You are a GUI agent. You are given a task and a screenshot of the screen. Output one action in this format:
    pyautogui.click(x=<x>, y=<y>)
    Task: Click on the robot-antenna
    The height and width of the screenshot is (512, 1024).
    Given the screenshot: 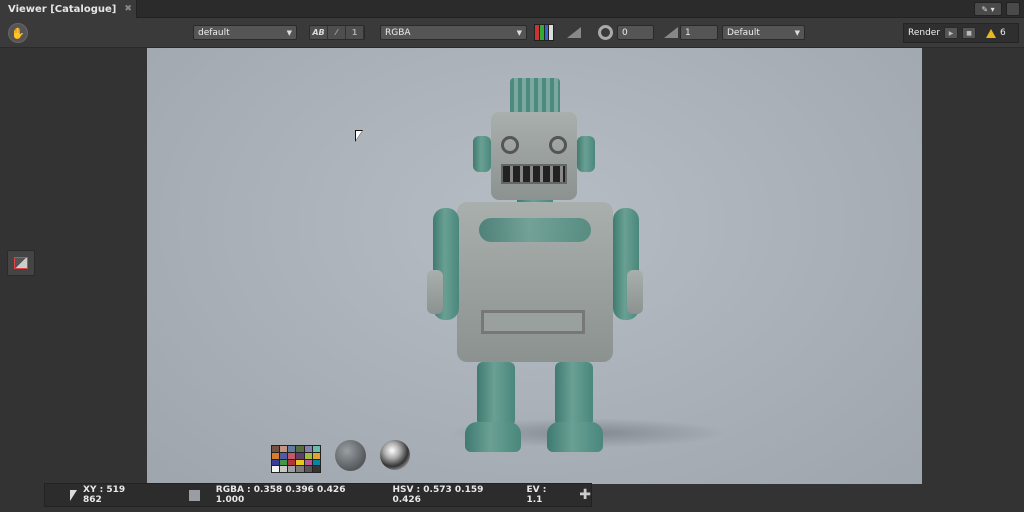 What is the action you would take?
    pyautogui.click(x=535, y=95)
    